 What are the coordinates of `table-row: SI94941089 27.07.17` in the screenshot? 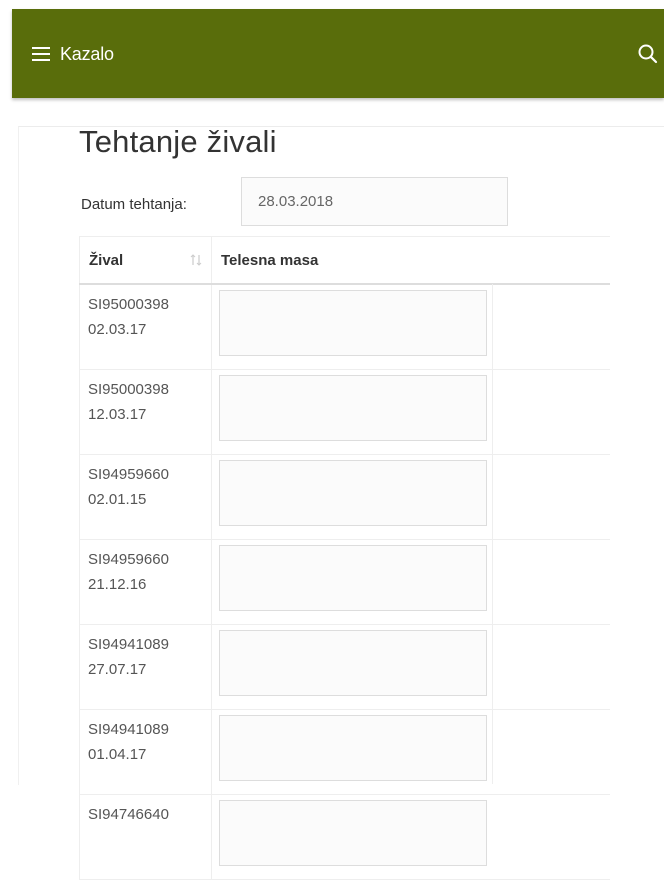 It's located at (344, 667).